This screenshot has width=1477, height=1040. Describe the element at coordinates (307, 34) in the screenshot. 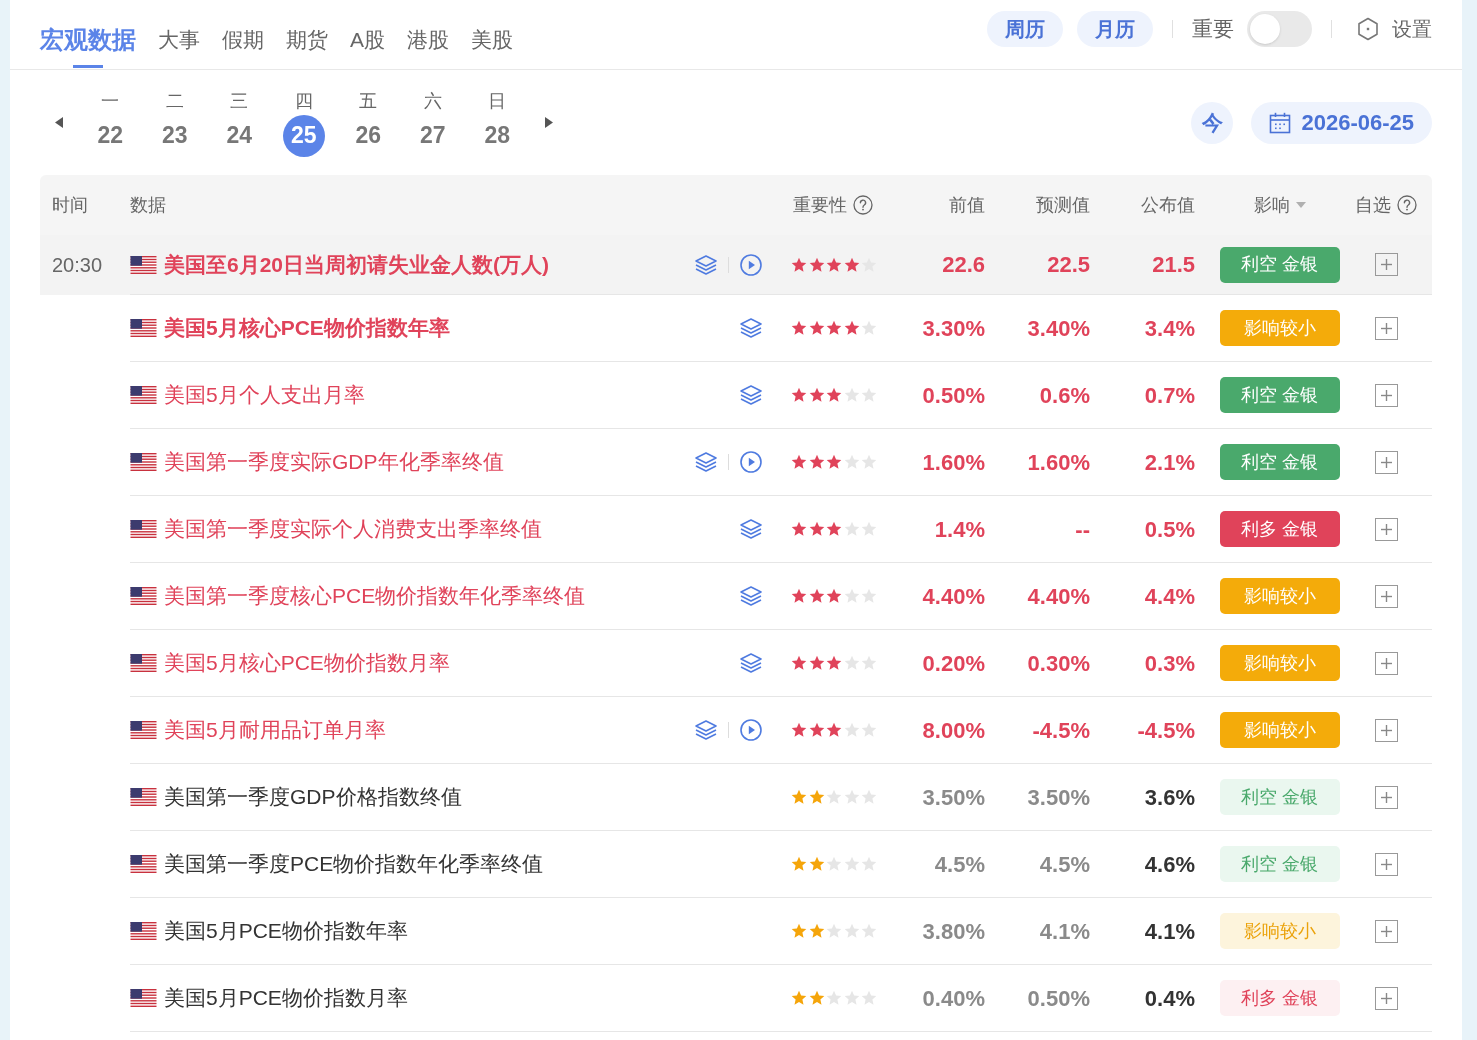

I see `nav-tab: 期货` at that location.